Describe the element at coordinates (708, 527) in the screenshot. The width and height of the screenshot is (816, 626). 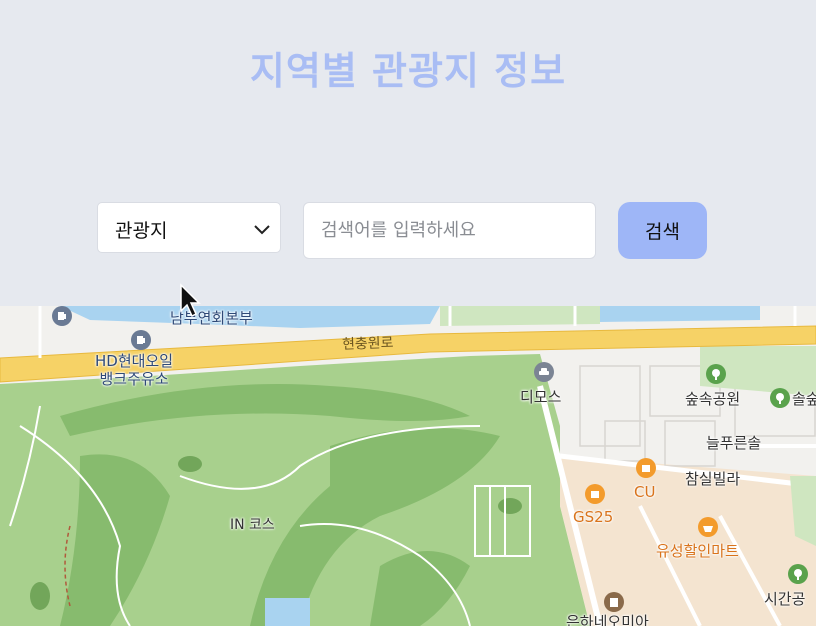
I see `shopping-basket-icon` at that location.